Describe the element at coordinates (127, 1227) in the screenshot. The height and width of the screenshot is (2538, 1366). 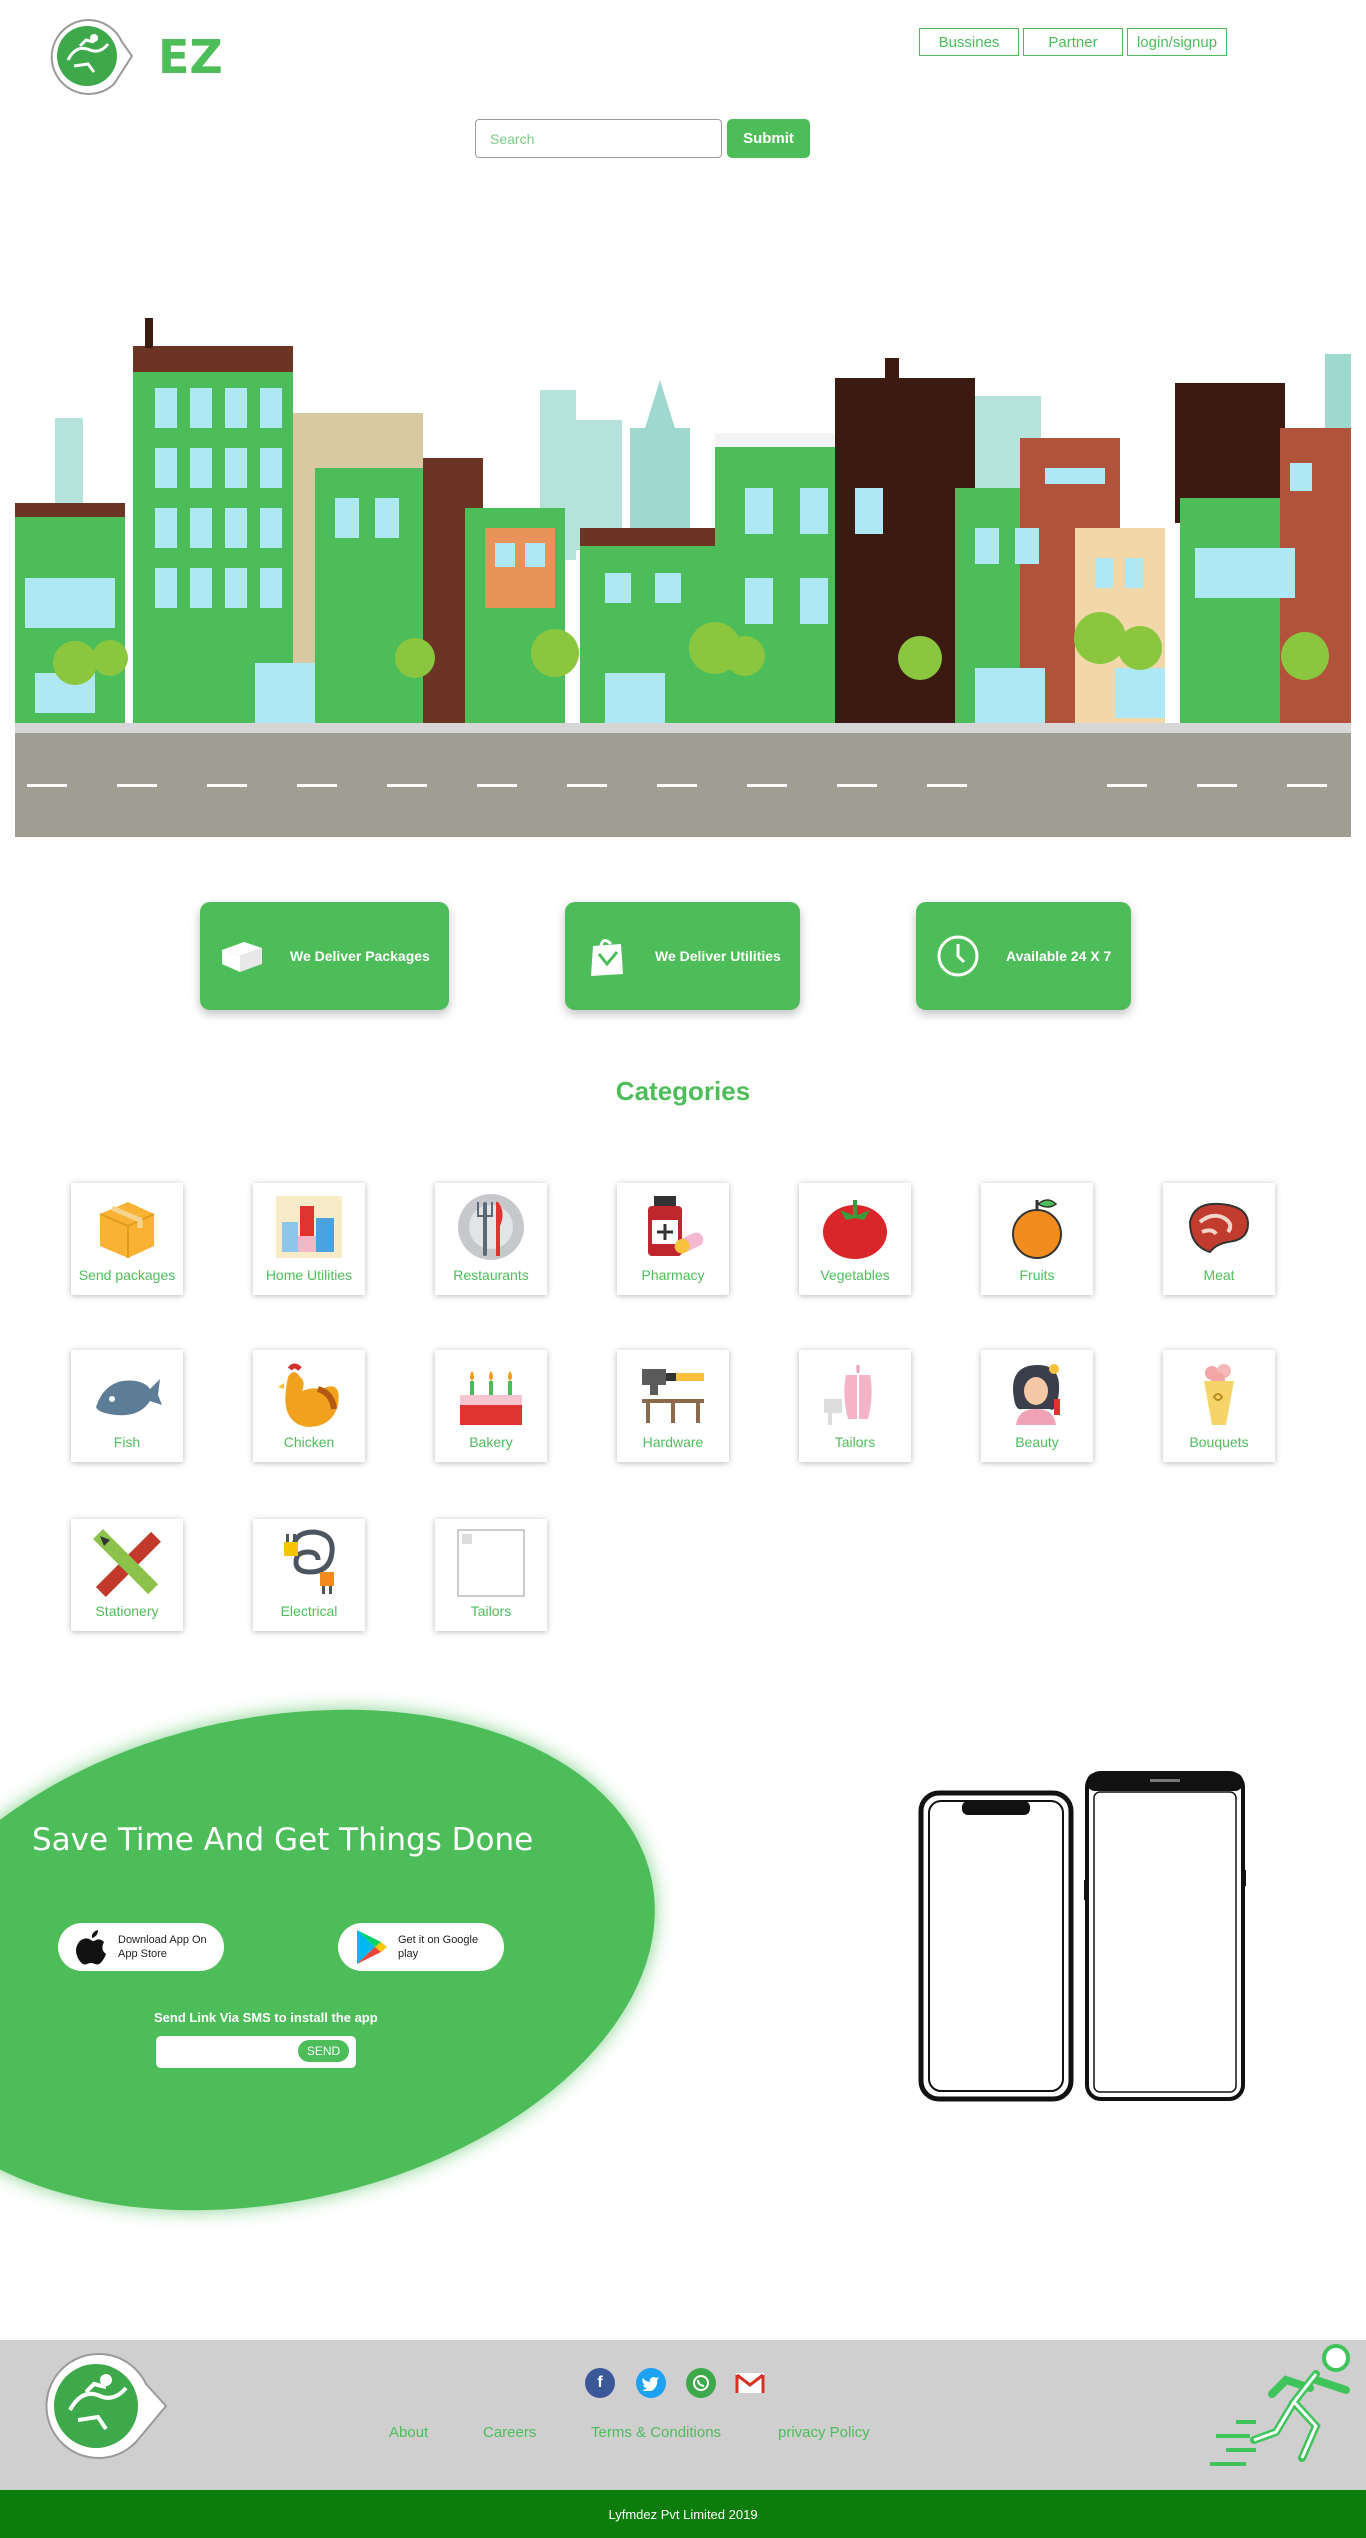
I see `box-icon` at that location.